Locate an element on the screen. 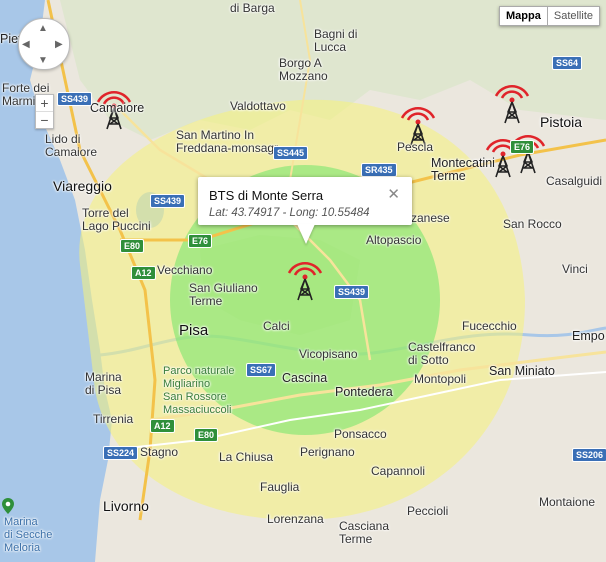 The width and height of the screenshot is (606, 562). road-shield-ss439-c: SS439 is located at coordinates (352, 292).